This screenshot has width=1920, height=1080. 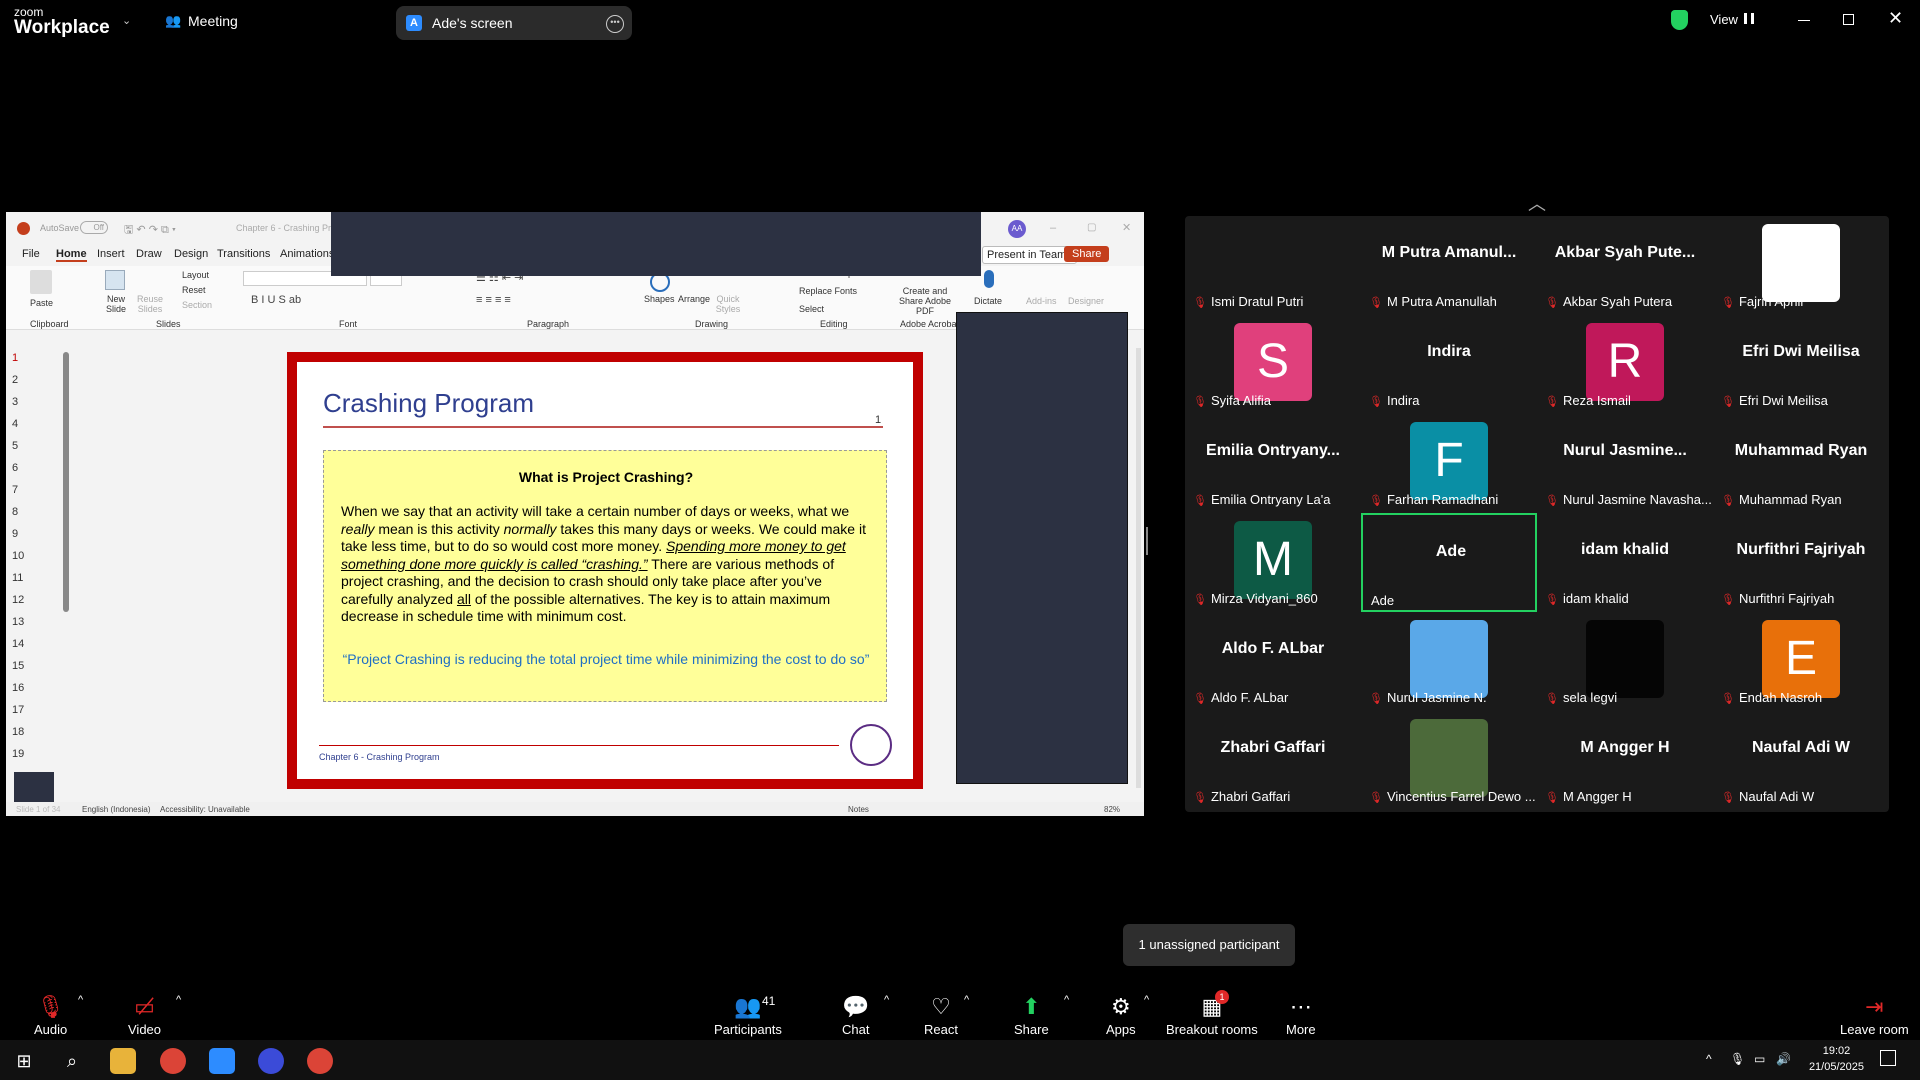 I want to click on menu-design: Design, so click(x=191, y=254).